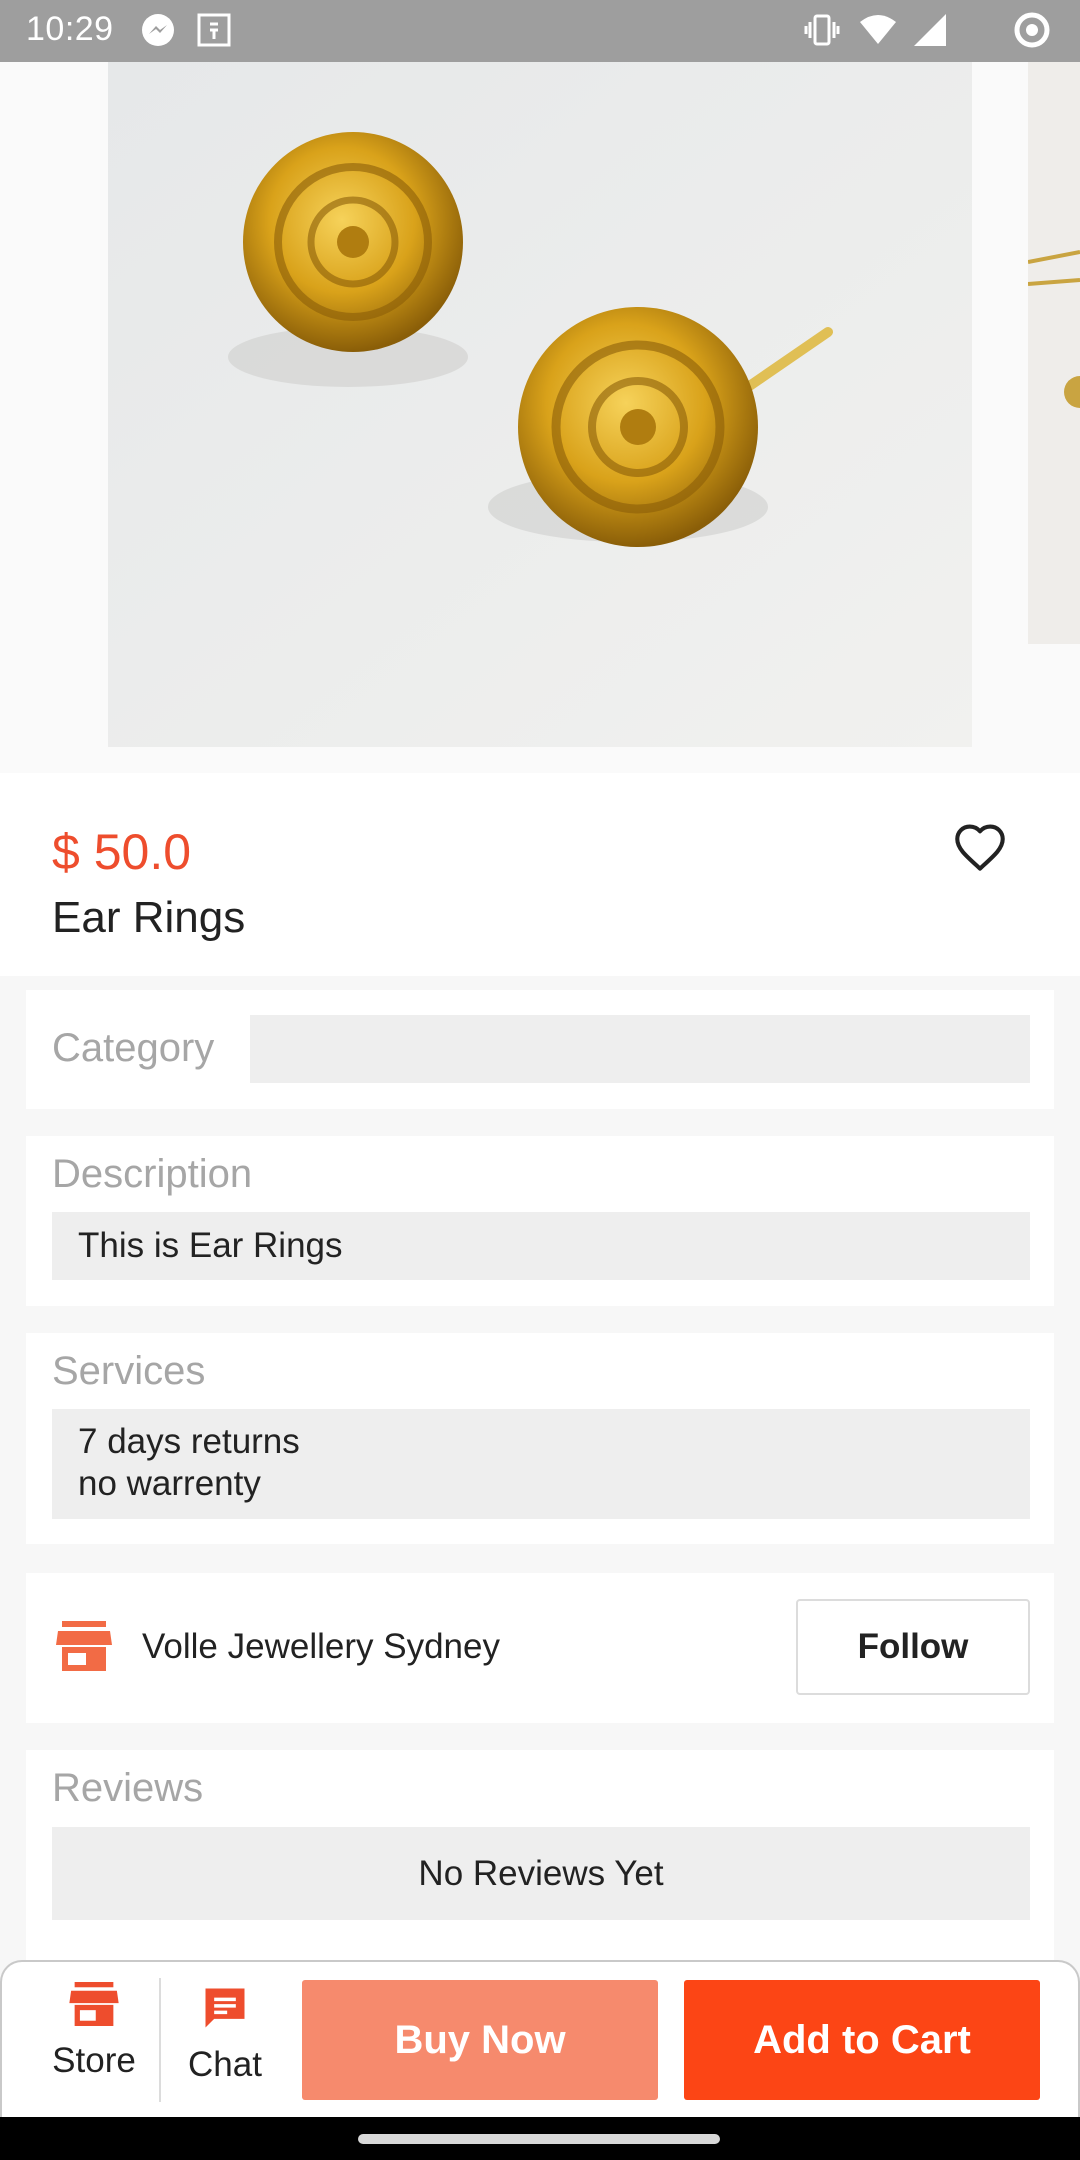  I want to click on services-card: Services 7 days returns no warrenty, so click(540, 1438).